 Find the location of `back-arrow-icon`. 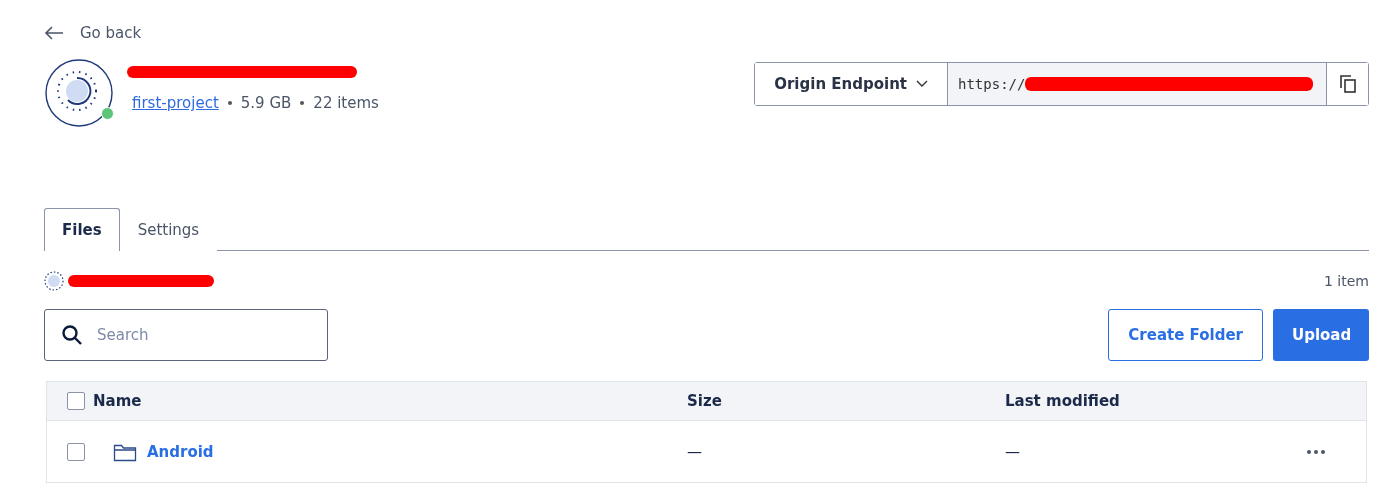

back-arrow-icon is located at coordinates (54, 33).